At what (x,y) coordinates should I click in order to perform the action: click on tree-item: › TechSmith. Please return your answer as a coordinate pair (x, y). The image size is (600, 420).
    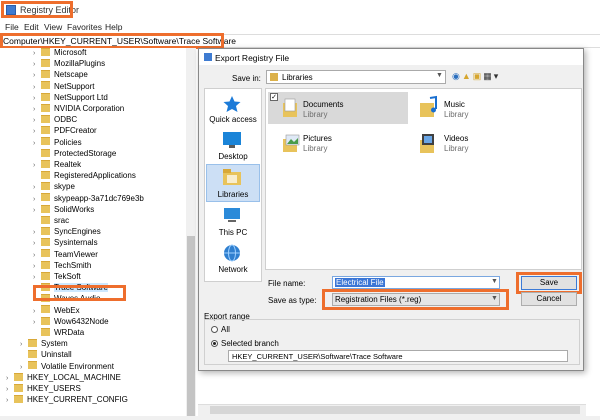
    Looking at the image, I should click on (62, 265).